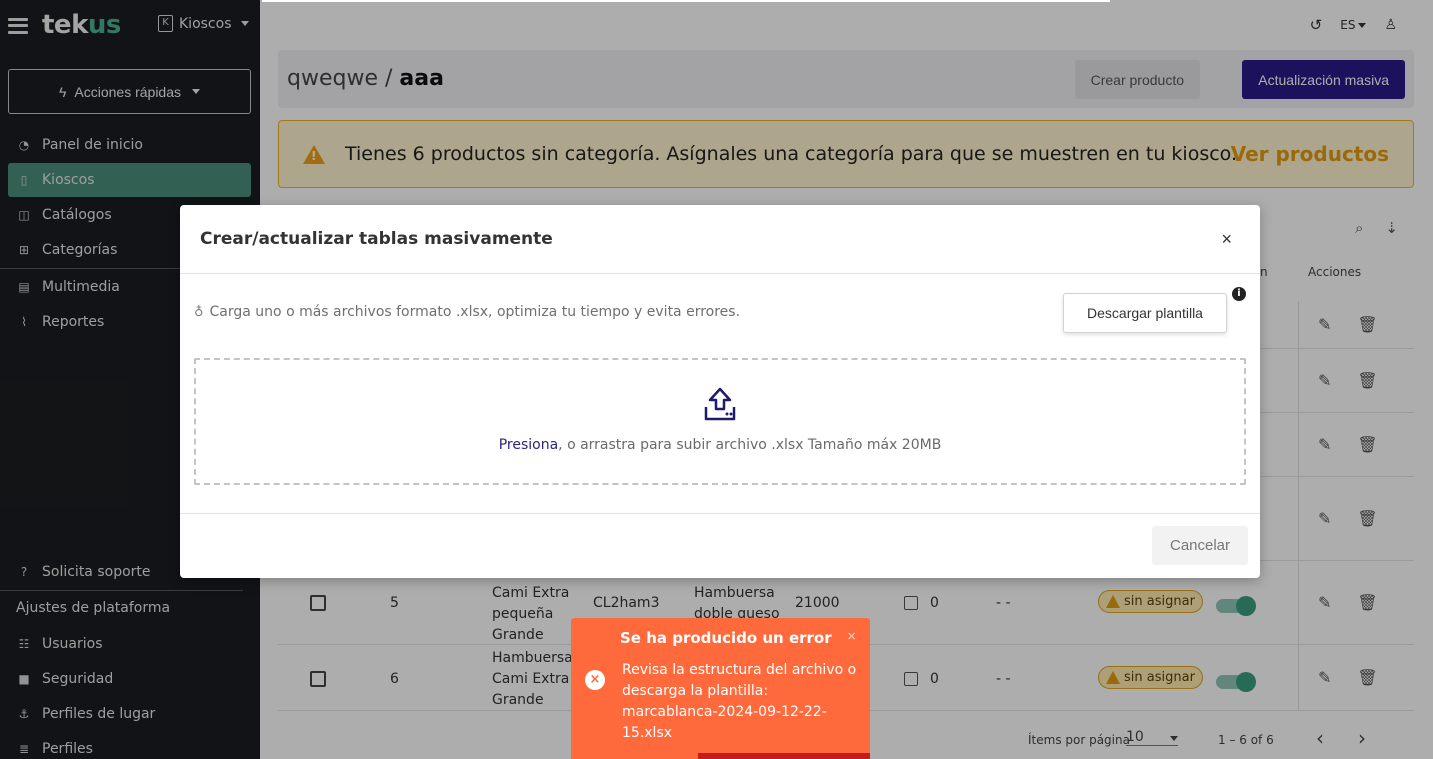  Describe the element at coordinates (1200, 545) in the screenshot. I see `cancel-button: Cancelar` at that location.